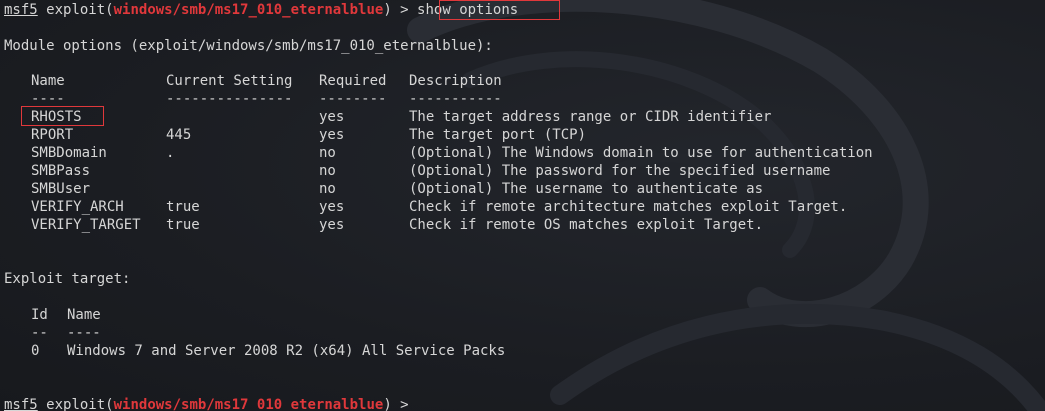 Image resolution: width=1045 pixels, height=411 pixels. Describe the element at coordinates (229, 81) in the screenshot. I see `header-current-setting: Current Setting` at that location.